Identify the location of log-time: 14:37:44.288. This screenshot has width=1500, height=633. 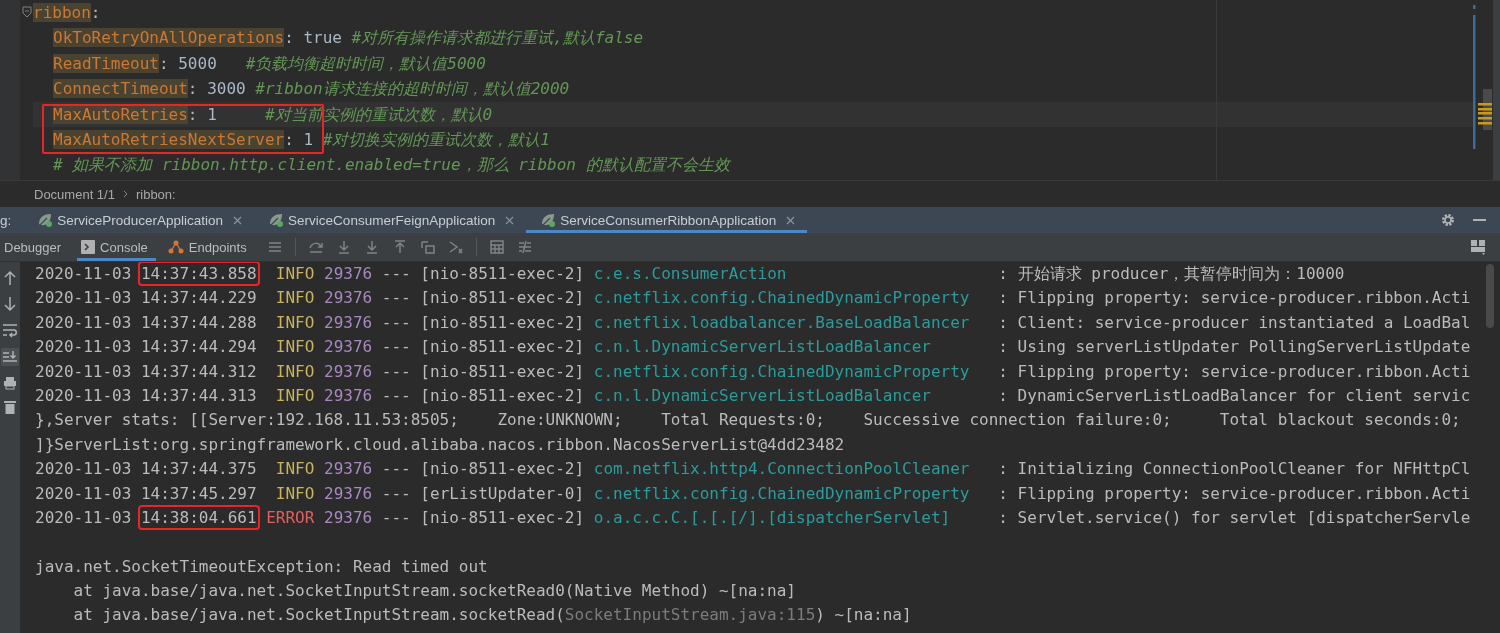
(198, 322).